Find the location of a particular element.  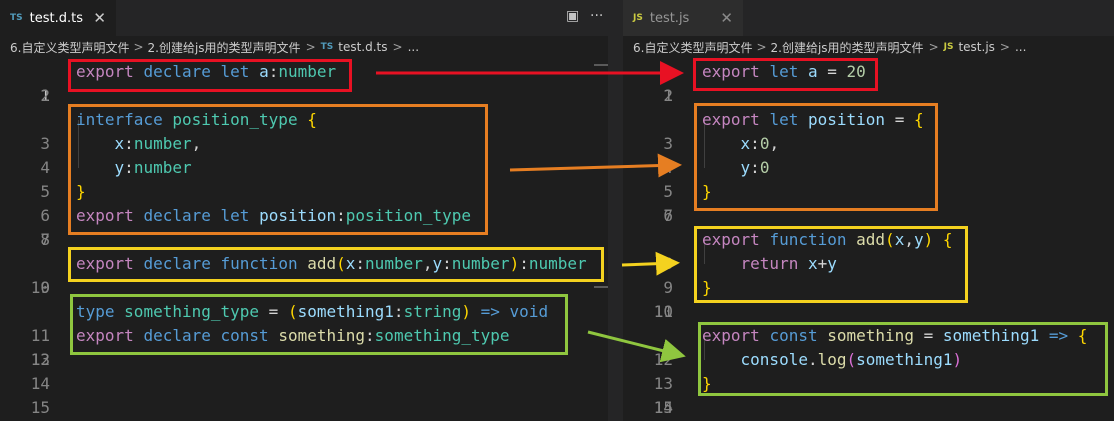

arrow-orange is located at coordinates (595, 165).